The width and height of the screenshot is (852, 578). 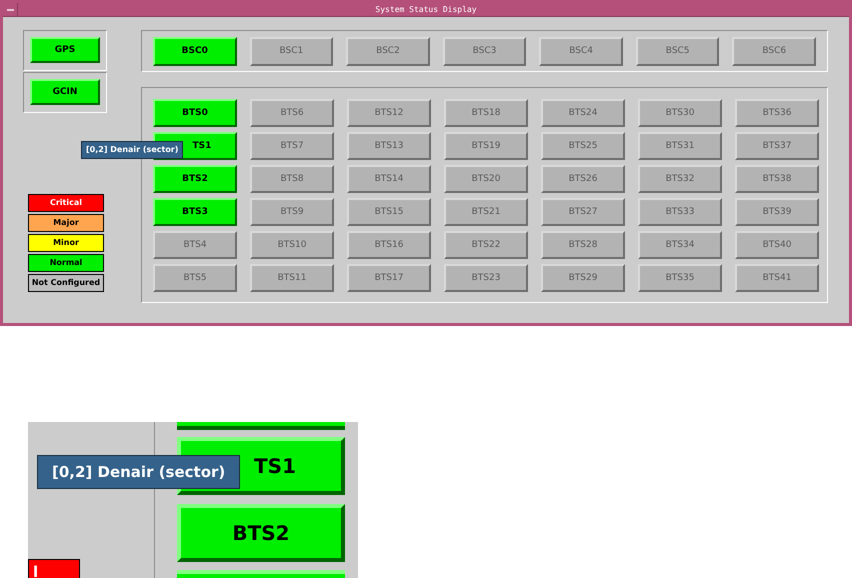 What do you see at coordinates (680, 245) in the screenshot?
I see `bts-button: BTS34` at bounding box center [680, 245].